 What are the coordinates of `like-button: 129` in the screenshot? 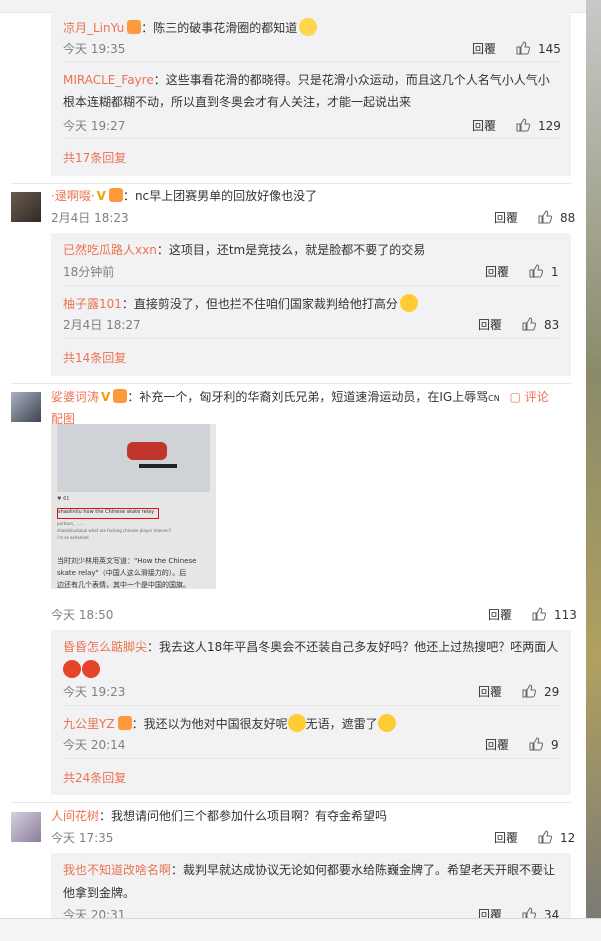 It's located at (538, 126).